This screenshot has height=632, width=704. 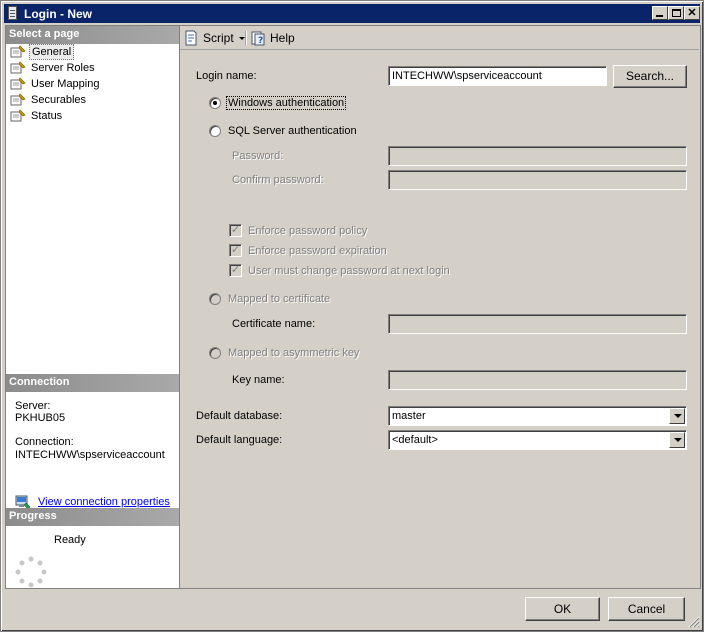 What do you see at coordinates (70, 540) in the screenshot?
I see `progress-status: Ready` at bounding box center [70, 540].